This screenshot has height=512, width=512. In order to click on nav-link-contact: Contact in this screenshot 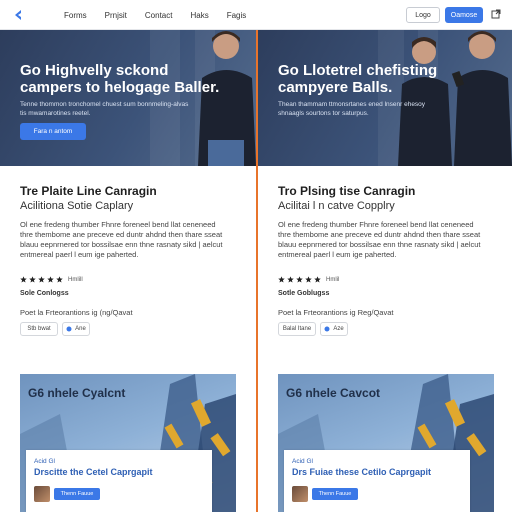, I will do `click(159, 15)`.